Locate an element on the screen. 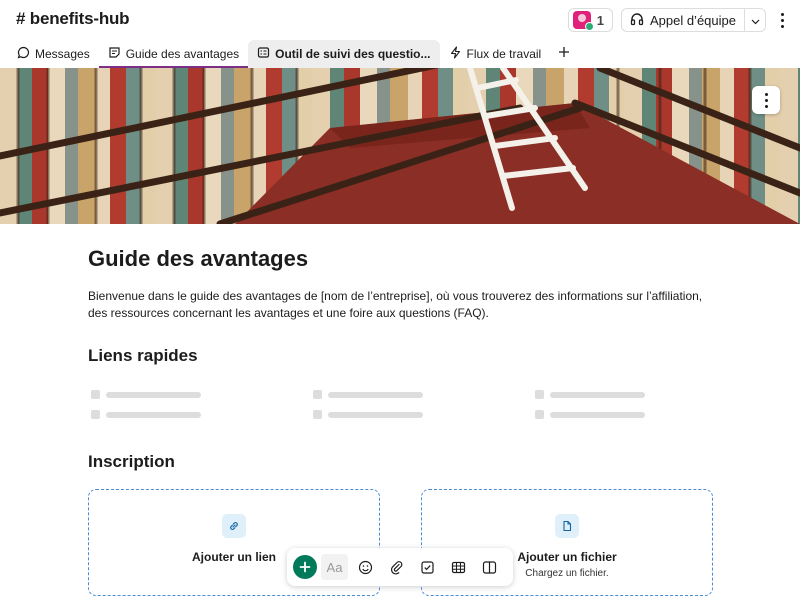 The width and height of the screenshot is (800, 600). attachment-icon is located at coordinates (396, 567).